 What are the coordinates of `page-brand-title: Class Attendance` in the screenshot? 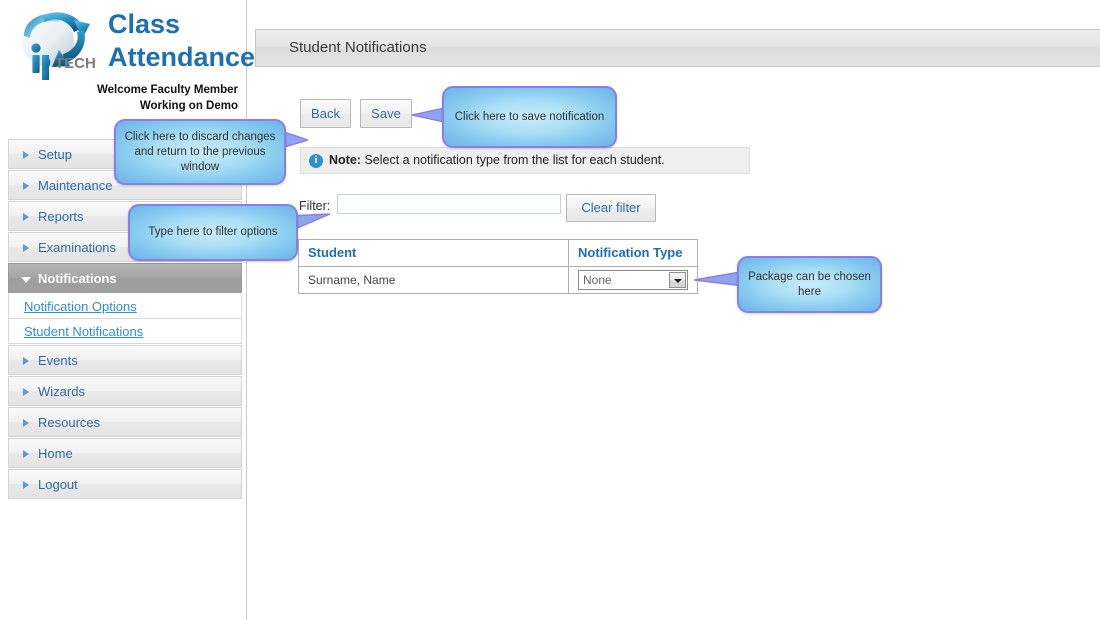 It's located at (181, 41).